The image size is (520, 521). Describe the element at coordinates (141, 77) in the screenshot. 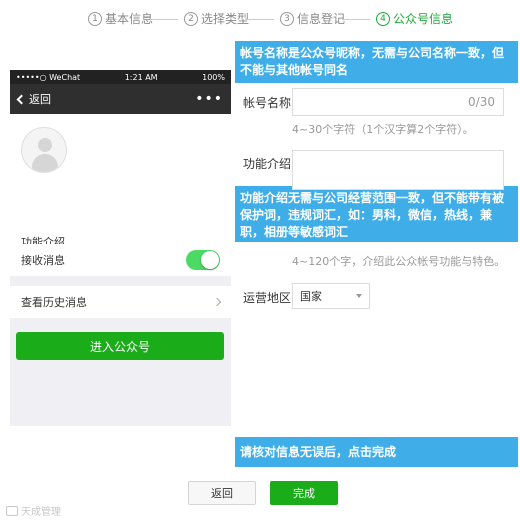

I see `time-text: 1:21 AM` at that location.